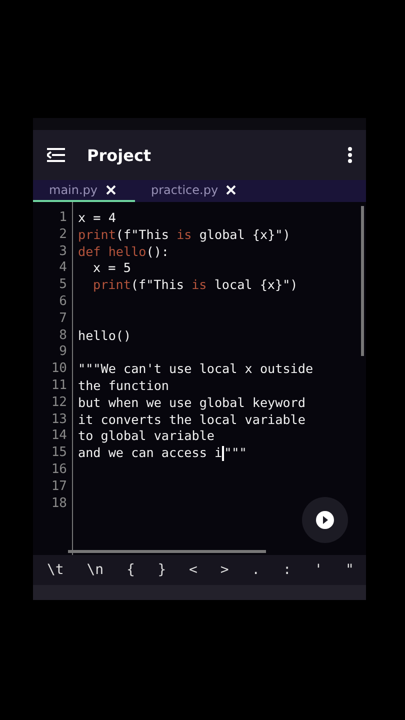 Image resolution: width=405 pixels, height=720 pixels. I want to click on symbol-key: <, so click(193, 570).